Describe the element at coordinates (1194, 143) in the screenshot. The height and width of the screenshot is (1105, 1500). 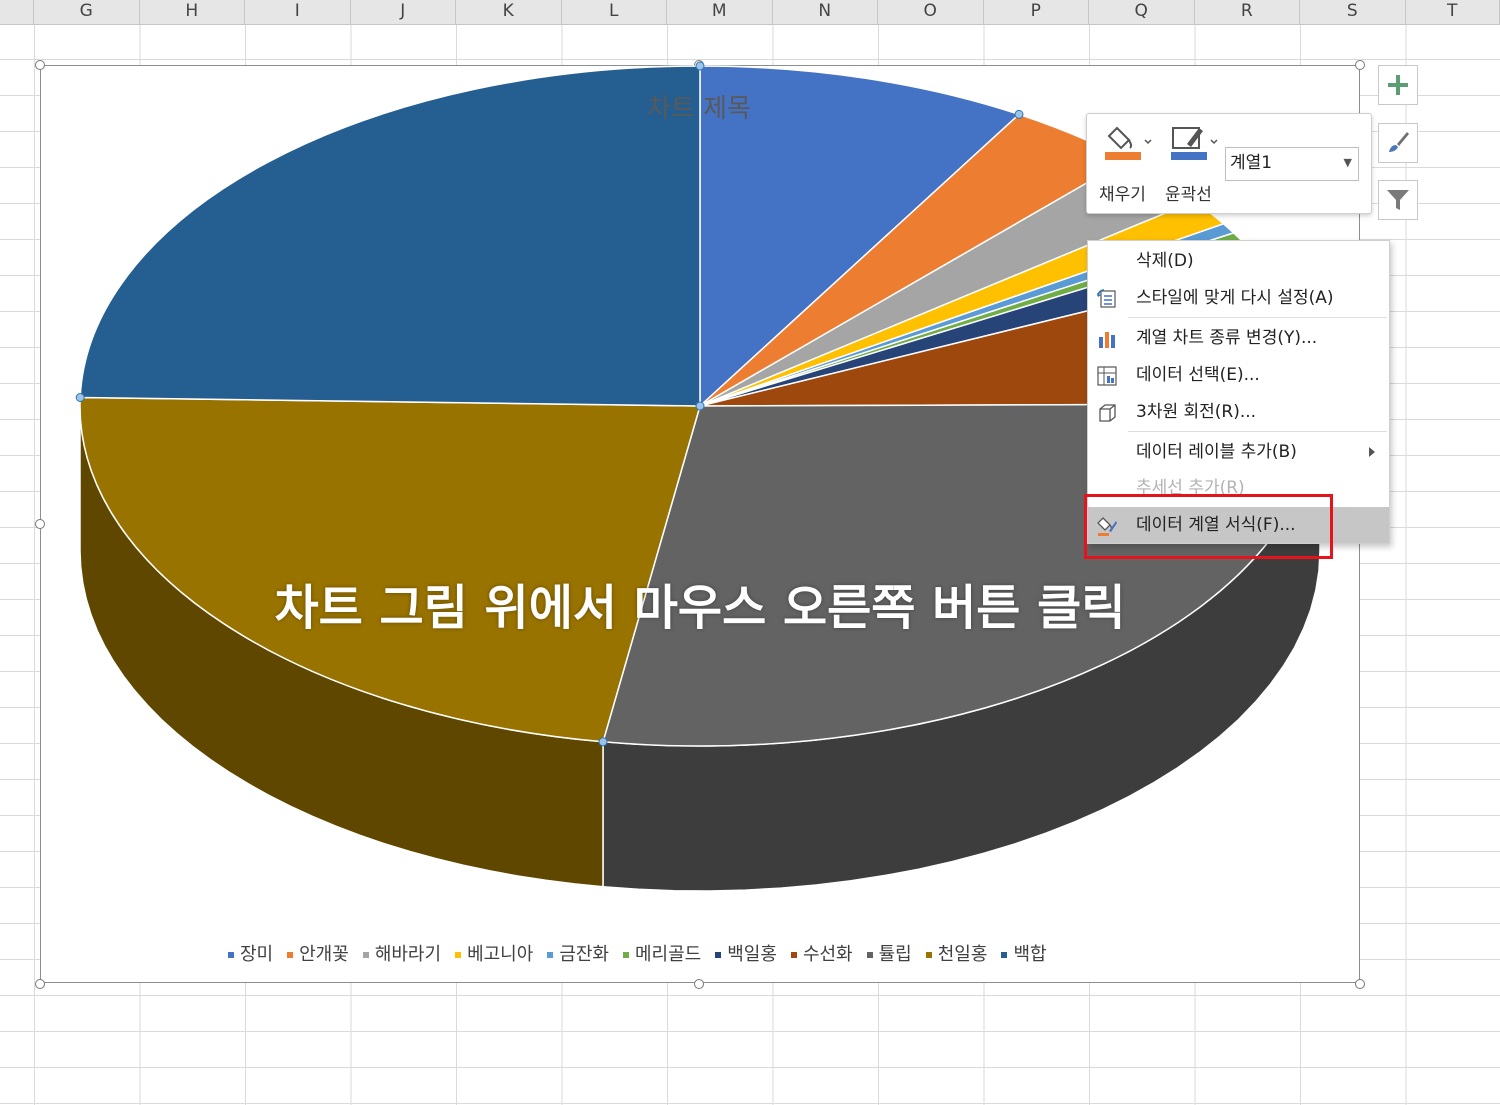
I see `pen-outline-icon` at that location.